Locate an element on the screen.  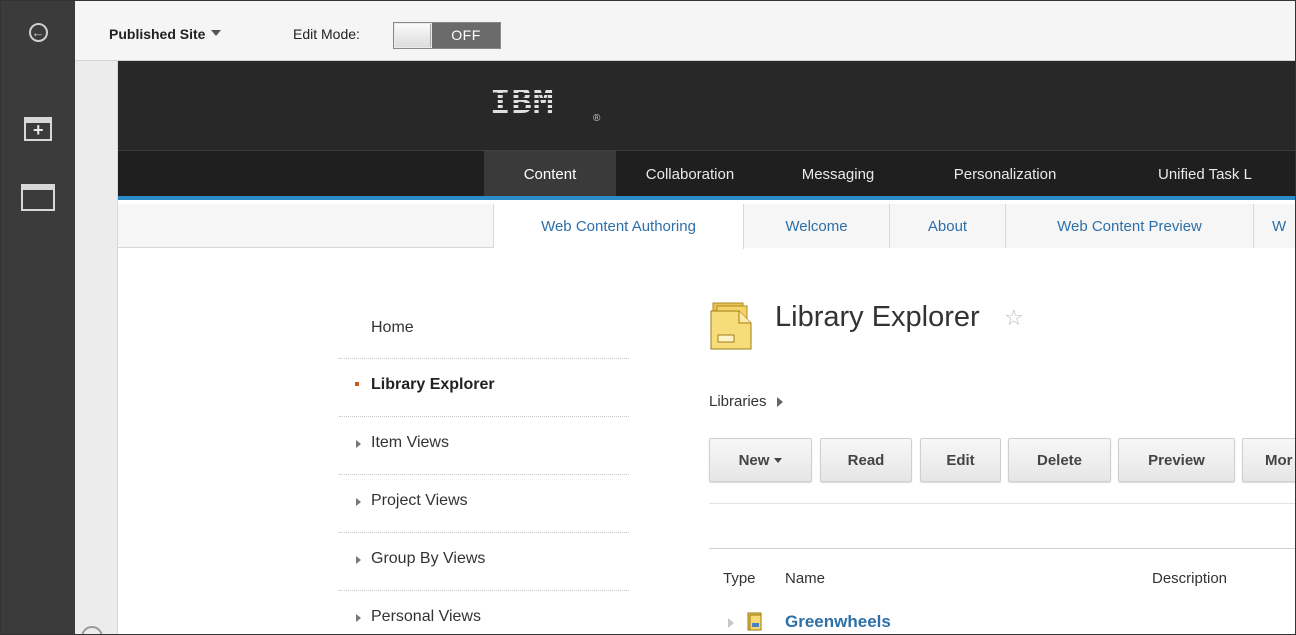
side-nav-project-views: Project Views is located at coordinates (484, 504).